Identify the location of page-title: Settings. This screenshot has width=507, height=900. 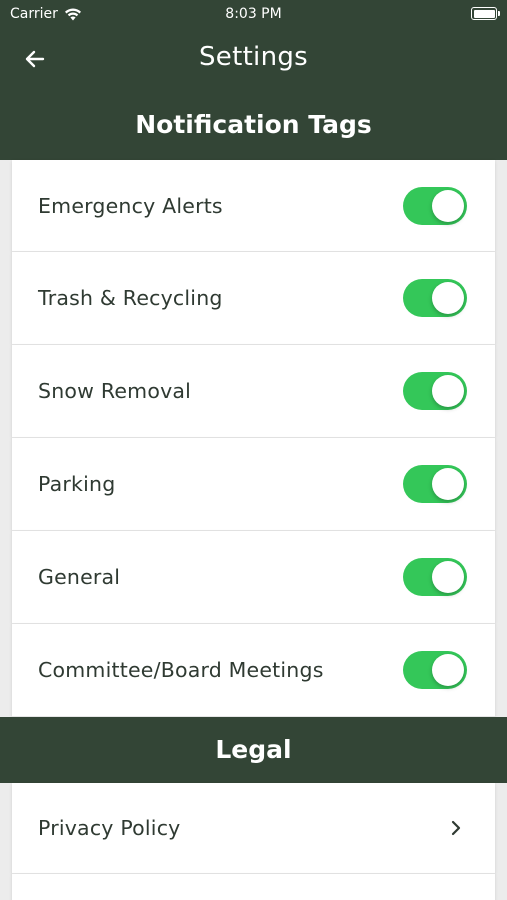
(253, 57).